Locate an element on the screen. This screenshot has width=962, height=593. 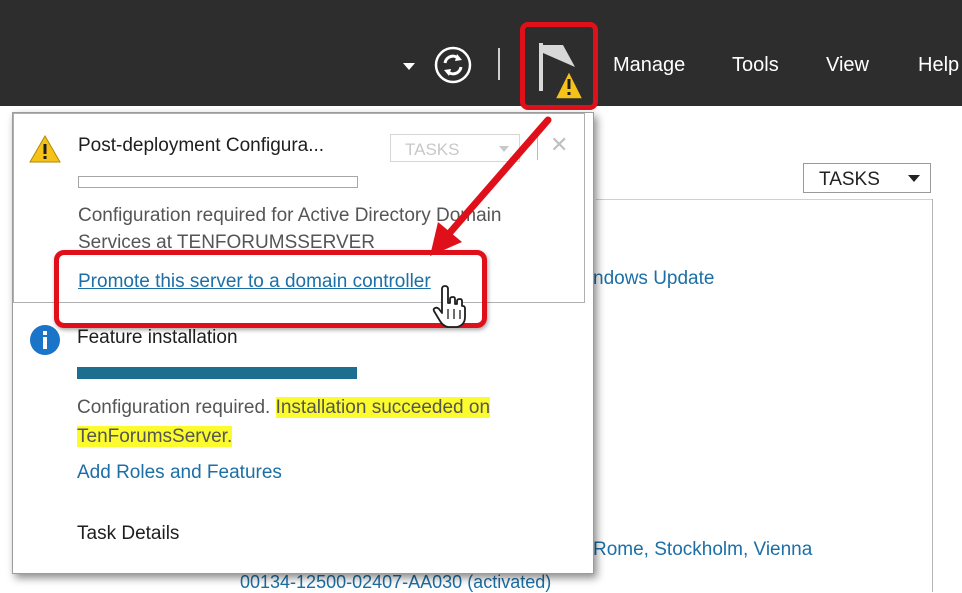
hand-cursor-icon is located at coordinates (449, 306).